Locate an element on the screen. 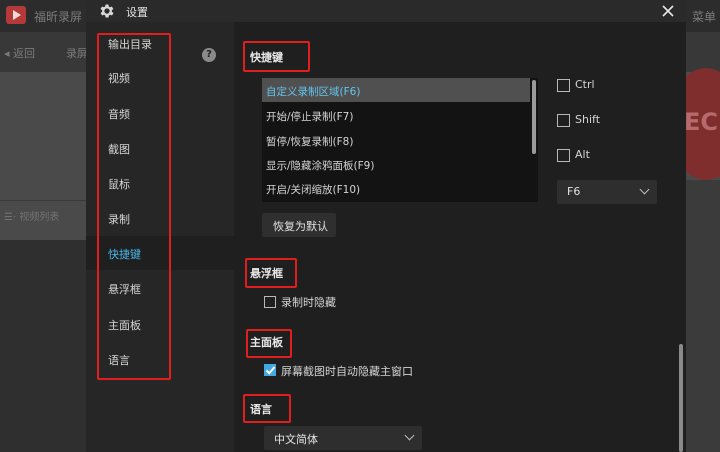  background-divider is located at coordinates (45, 200).